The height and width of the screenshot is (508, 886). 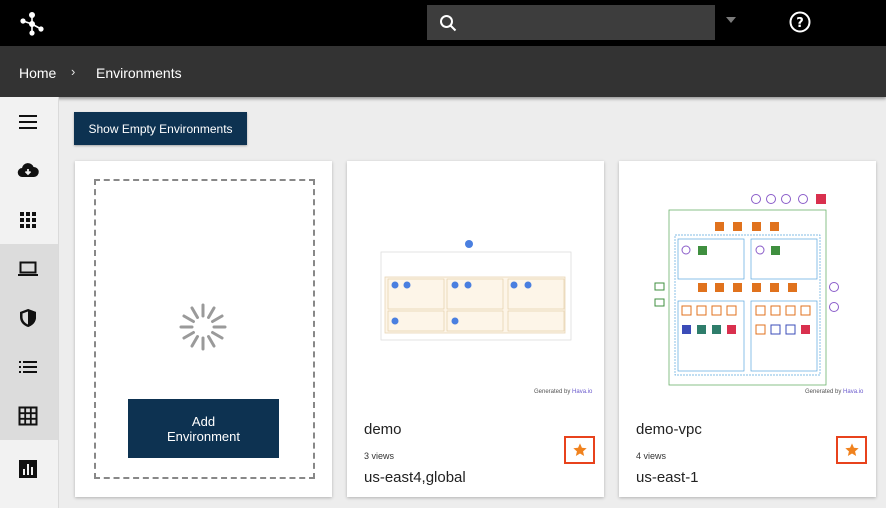 I want to click on logo-icon, so click(x=32, y=23).